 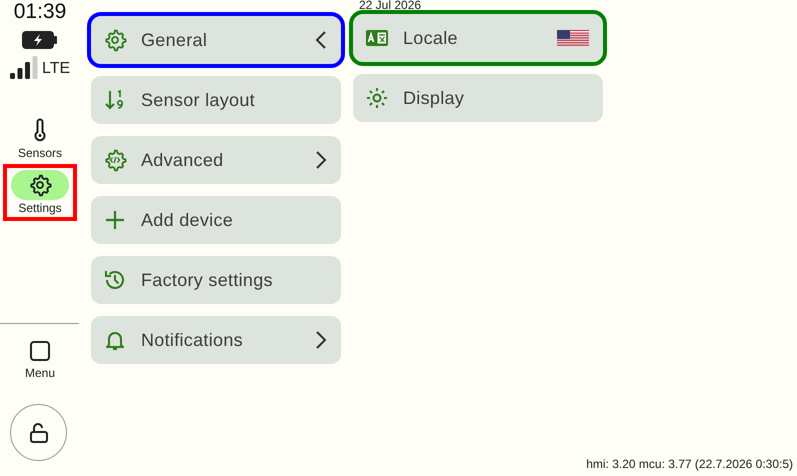 What do you see at coordinates (478, 38) in the screenshot?
I see `menu-item: Locale` at bounding box center [478, 38].